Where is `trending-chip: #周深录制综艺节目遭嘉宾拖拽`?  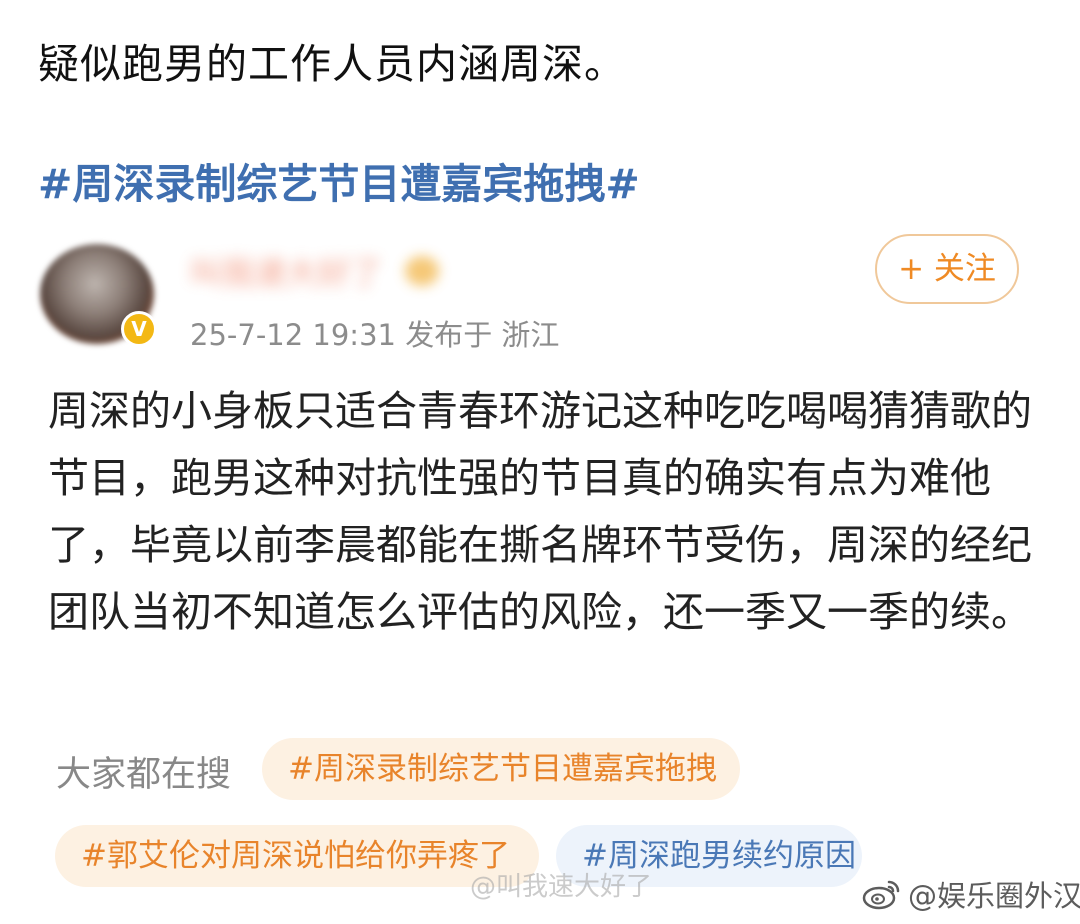 trending-chip: #周深录制综艺节目遭嘉宾拖拽 is located at coordinates (501, 769).